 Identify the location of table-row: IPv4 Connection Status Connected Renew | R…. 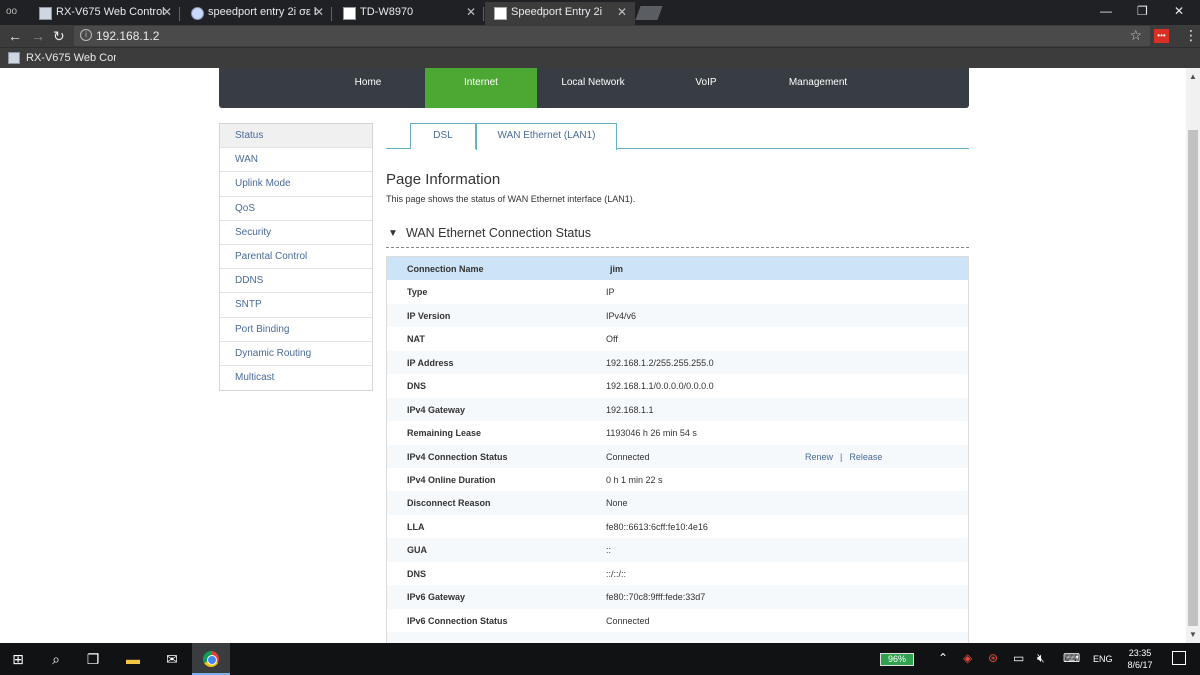
(677, 456).